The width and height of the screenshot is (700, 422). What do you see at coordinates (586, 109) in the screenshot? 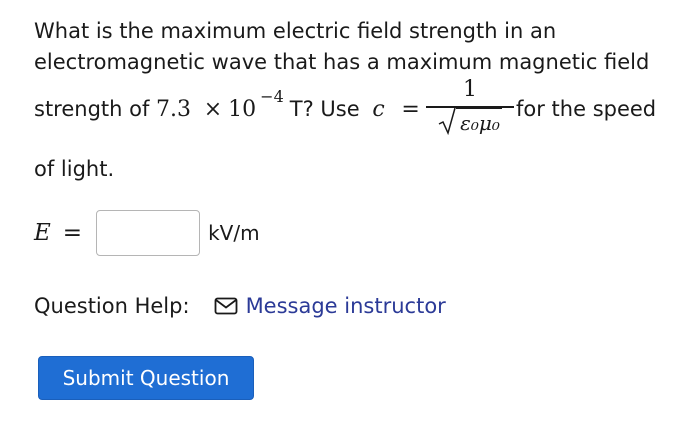
I see `question-line-3-suffix: for the speed` at bounding box center [586, 109].